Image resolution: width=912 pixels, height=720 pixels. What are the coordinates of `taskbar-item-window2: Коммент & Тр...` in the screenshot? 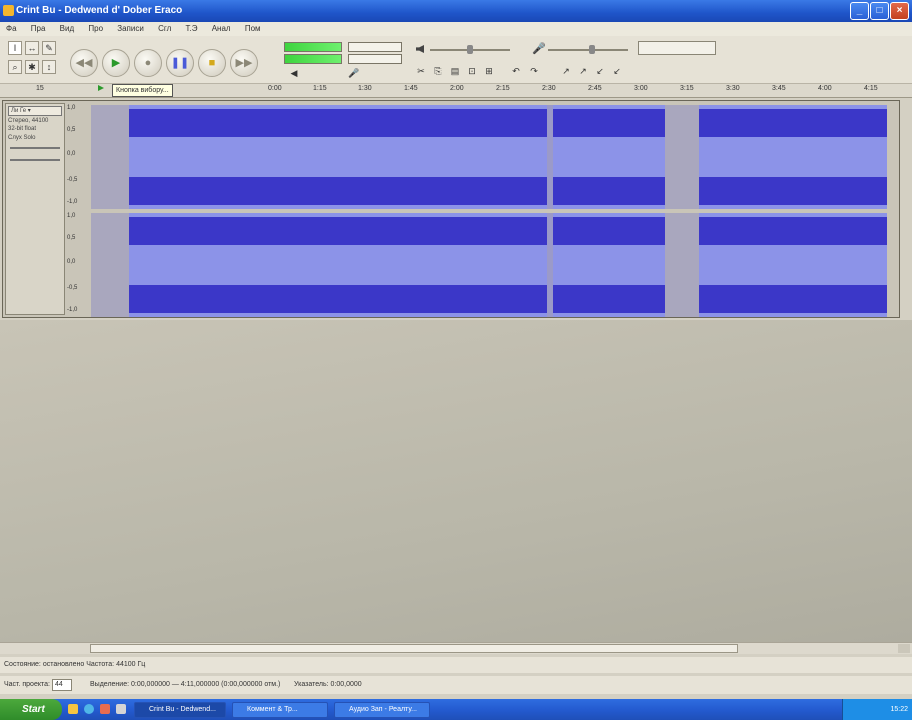 It's located at (280, 710).